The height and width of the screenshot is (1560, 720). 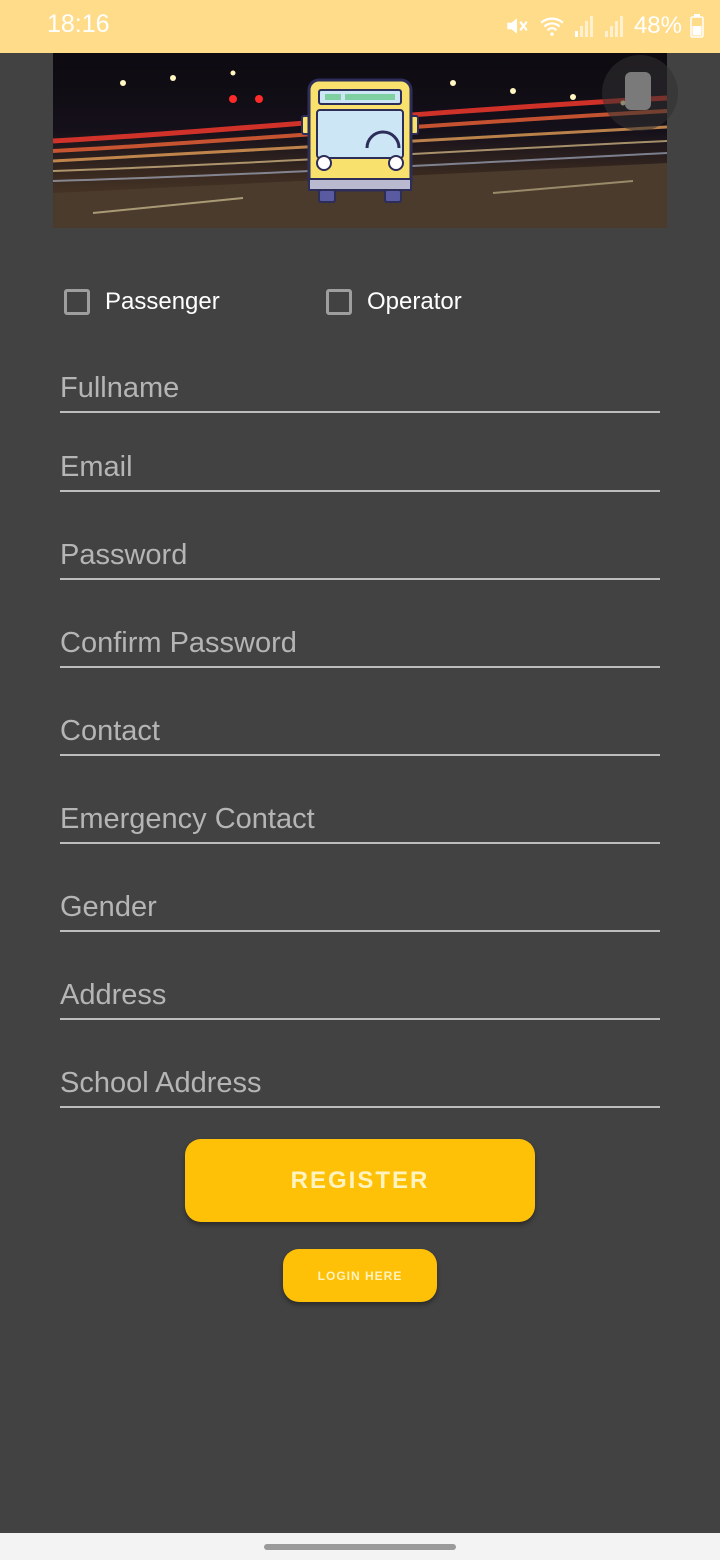 I want to click on address-input, so click(x=360, y=995).